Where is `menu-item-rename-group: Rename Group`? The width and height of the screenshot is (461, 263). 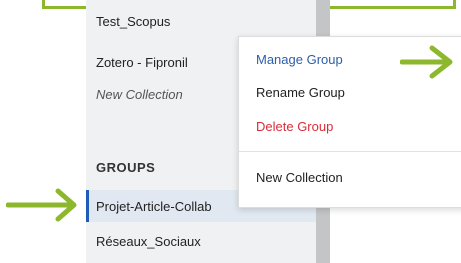
menu-item-rename-group: Rename Group is located at coordinates (300, 92).